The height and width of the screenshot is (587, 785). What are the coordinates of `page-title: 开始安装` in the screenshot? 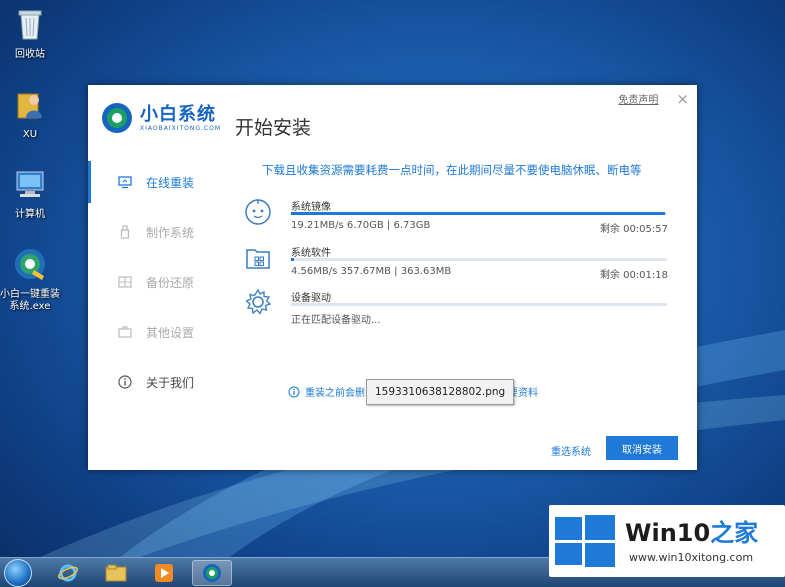 It's located at (273, 128).